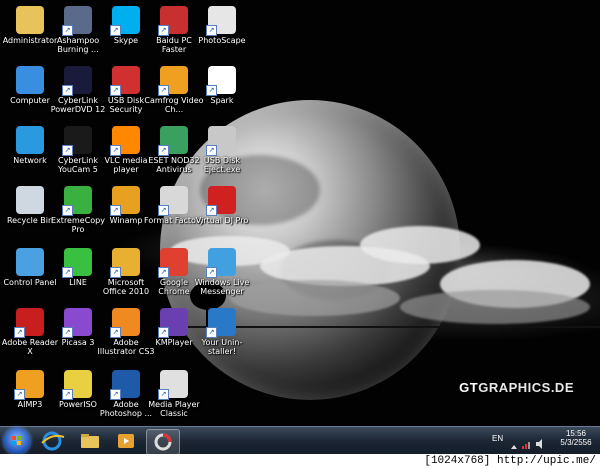  What do you see at coordinates (510, 461) in the screenshot?
I see `ribbon-text: [1024x768] http://upic.me/` at bounding box center [510, 461].